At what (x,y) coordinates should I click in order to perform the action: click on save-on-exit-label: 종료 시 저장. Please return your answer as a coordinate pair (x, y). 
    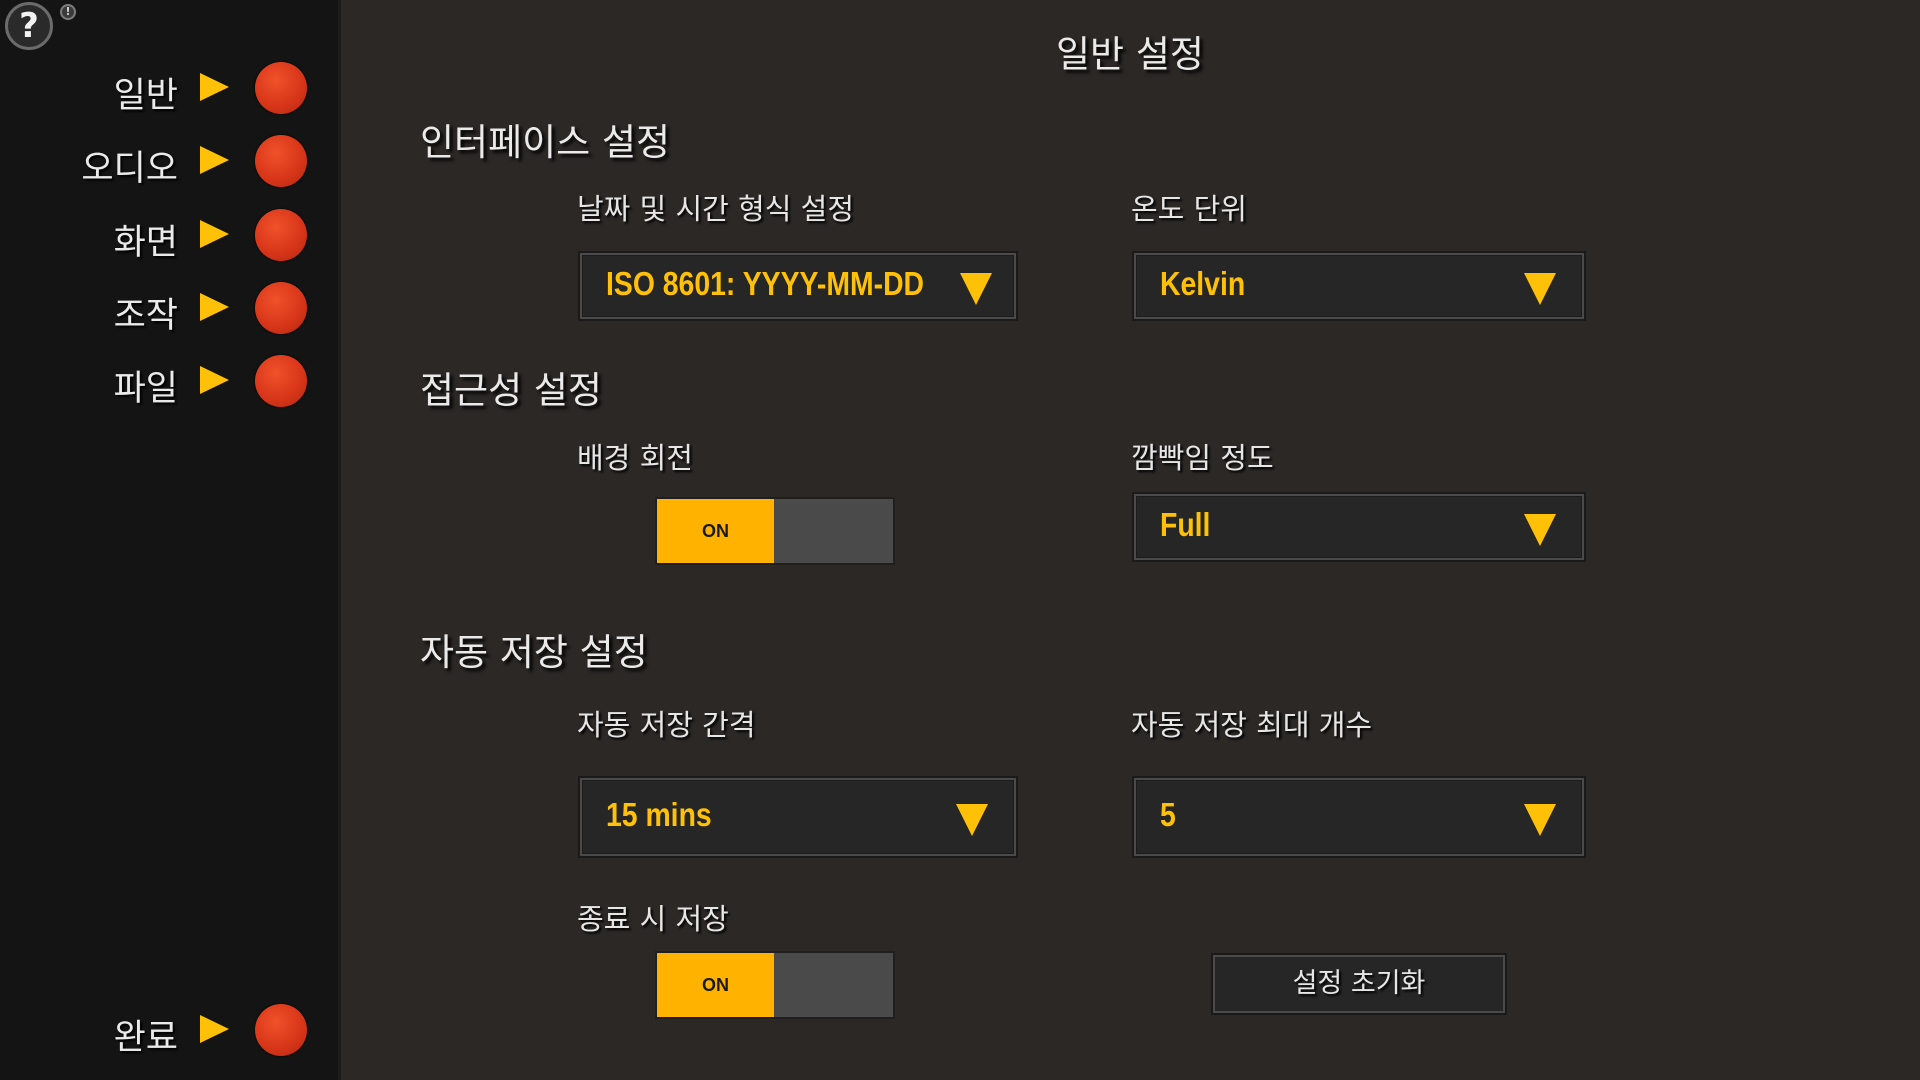
    Looking at the image, I should click on (653, 919).